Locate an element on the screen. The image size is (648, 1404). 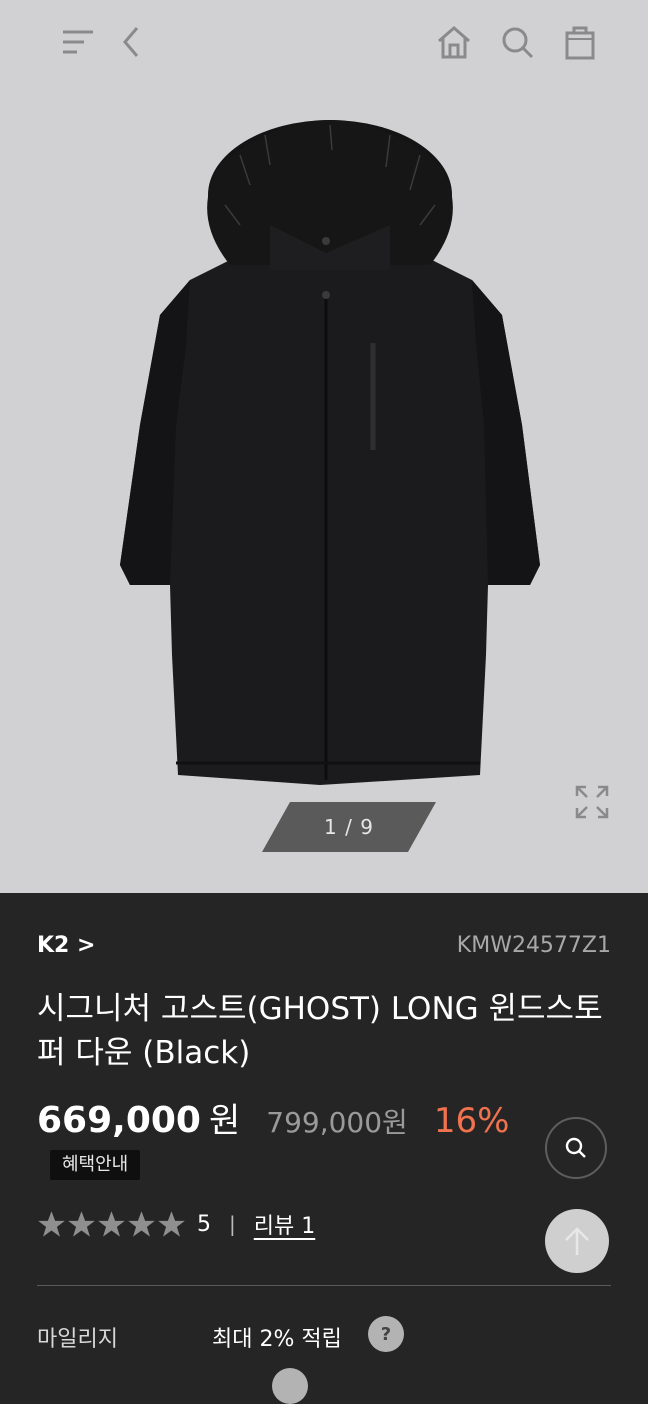
mileage-label: 마일리지 is located at coordinates (77, 1339).